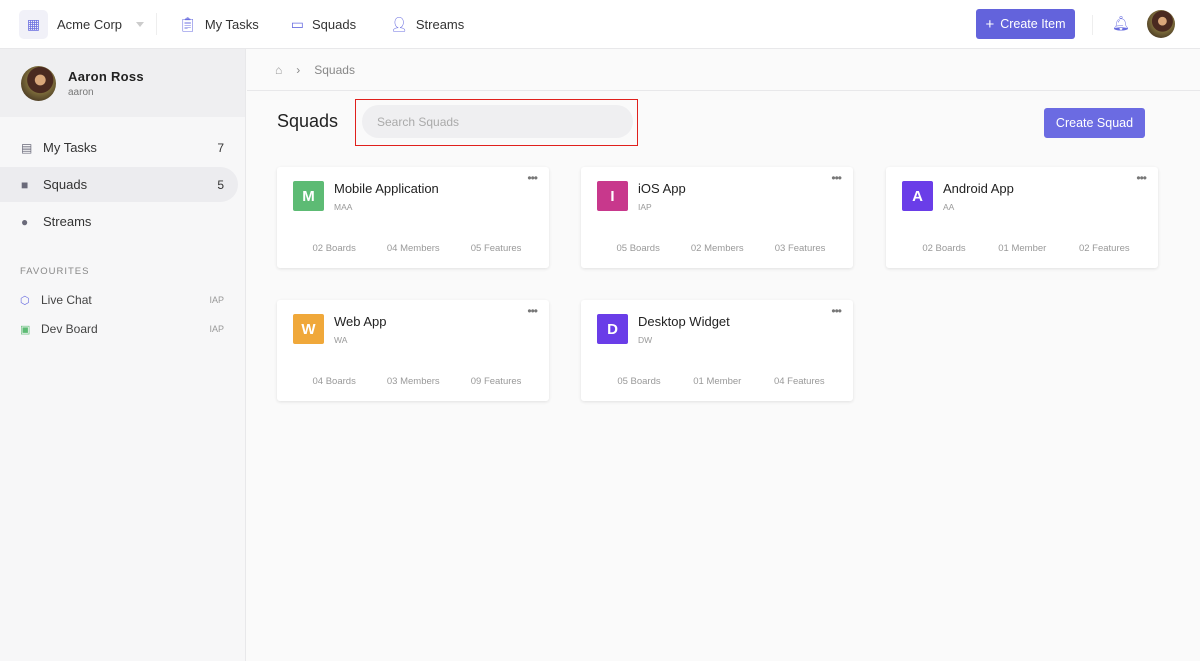 The height and width of the screenshot is (661, 1200). I want to click on squad-name: Desktop Widget, so click(684, 321).